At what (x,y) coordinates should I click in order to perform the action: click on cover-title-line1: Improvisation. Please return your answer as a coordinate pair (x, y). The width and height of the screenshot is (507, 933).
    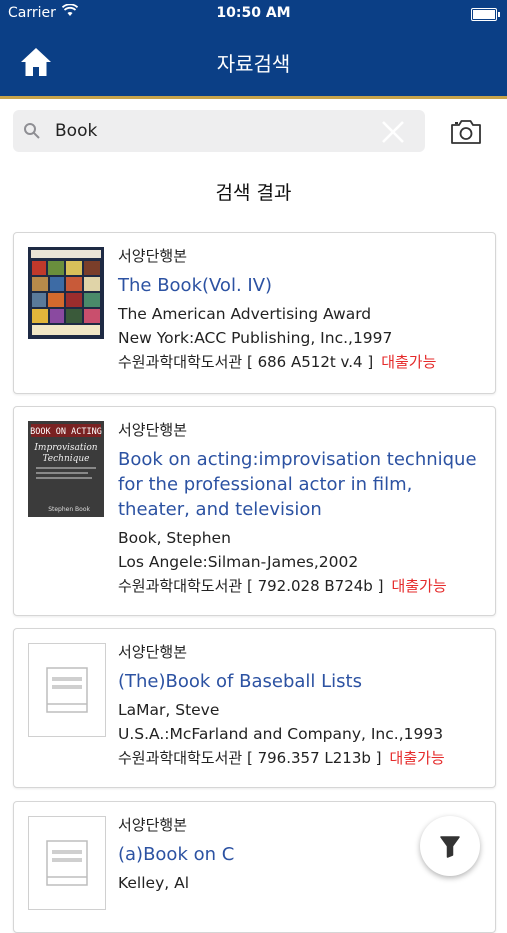
    Looking at the image, I should click on (65, 448).